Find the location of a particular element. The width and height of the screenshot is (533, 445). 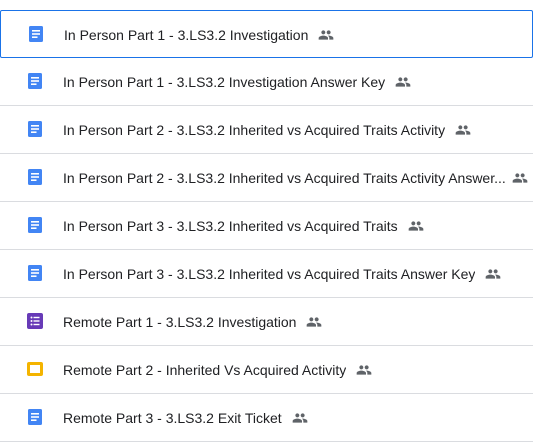

file-row: In Person Part 1 - 3.LS3.2 Investigation is located at coordinates (266, 34).